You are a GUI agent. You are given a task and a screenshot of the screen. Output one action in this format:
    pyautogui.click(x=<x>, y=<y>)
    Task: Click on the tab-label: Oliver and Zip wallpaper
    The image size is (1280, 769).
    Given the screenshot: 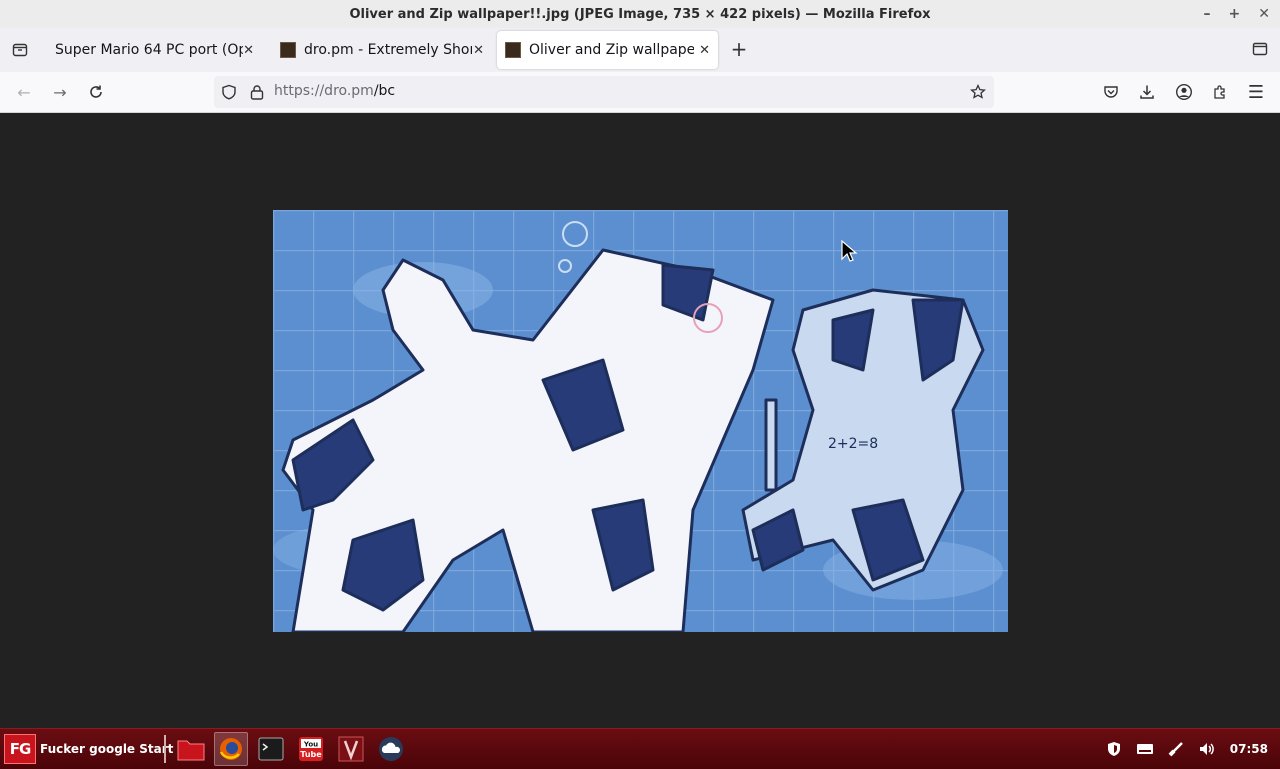 What is the action you would take?
    pyautogui.click(x=611, y=50)
    